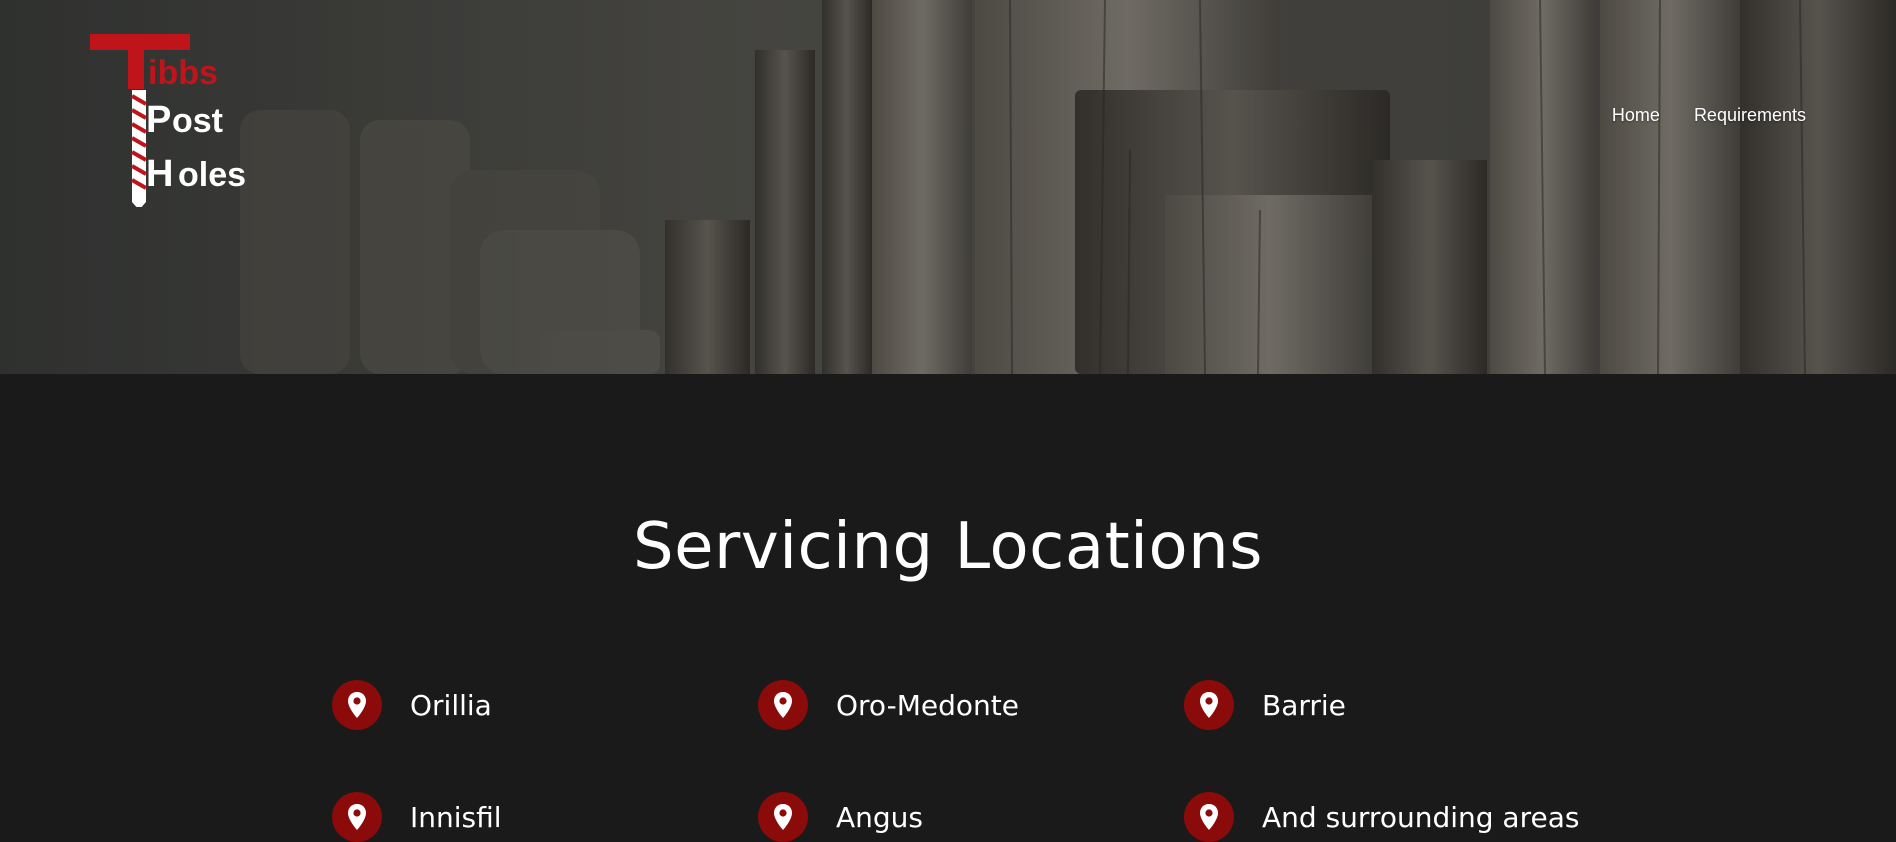 Image resolution: width=1896 pixels, height=842 pixels. I want to click on section-title: Servicing Locations, so click(948, 547).